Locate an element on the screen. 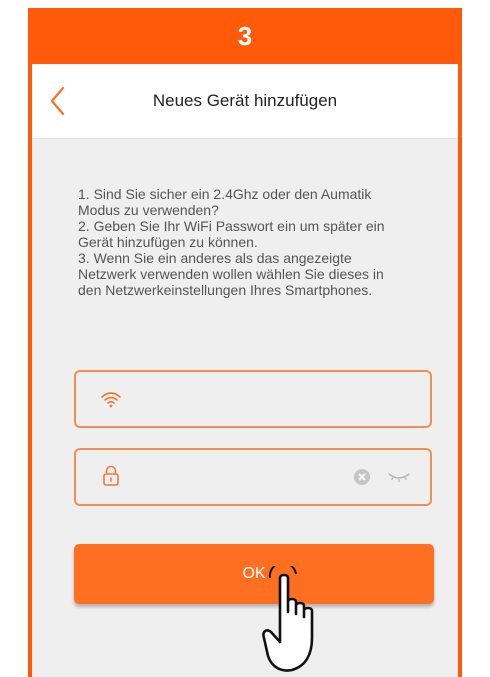 This screenshot has width=490, height=677. page-title: Neues Gerät hinzufügen is located at coordinates (245, 100).